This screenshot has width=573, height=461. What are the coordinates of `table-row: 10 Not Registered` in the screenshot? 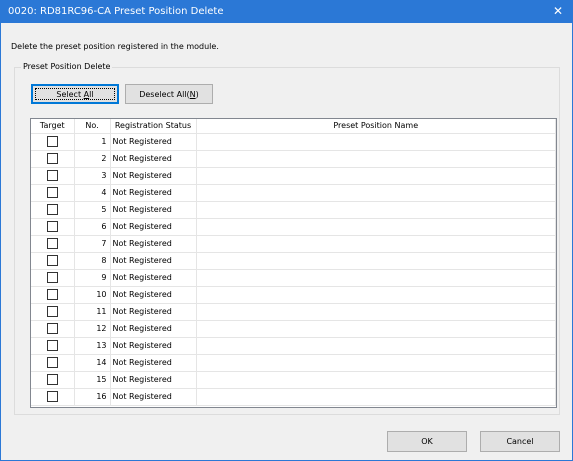 It's located at (293, 295).